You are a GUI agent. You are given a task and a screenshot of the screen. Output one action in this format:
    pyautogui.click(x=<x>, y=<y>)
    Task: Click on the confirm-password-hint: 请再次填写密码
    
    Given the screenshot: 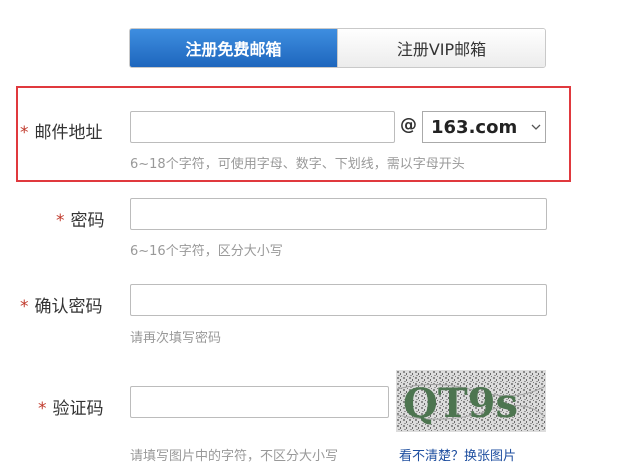 What is the action you would take?
    pyautogui.click(x=176, y=338)
    